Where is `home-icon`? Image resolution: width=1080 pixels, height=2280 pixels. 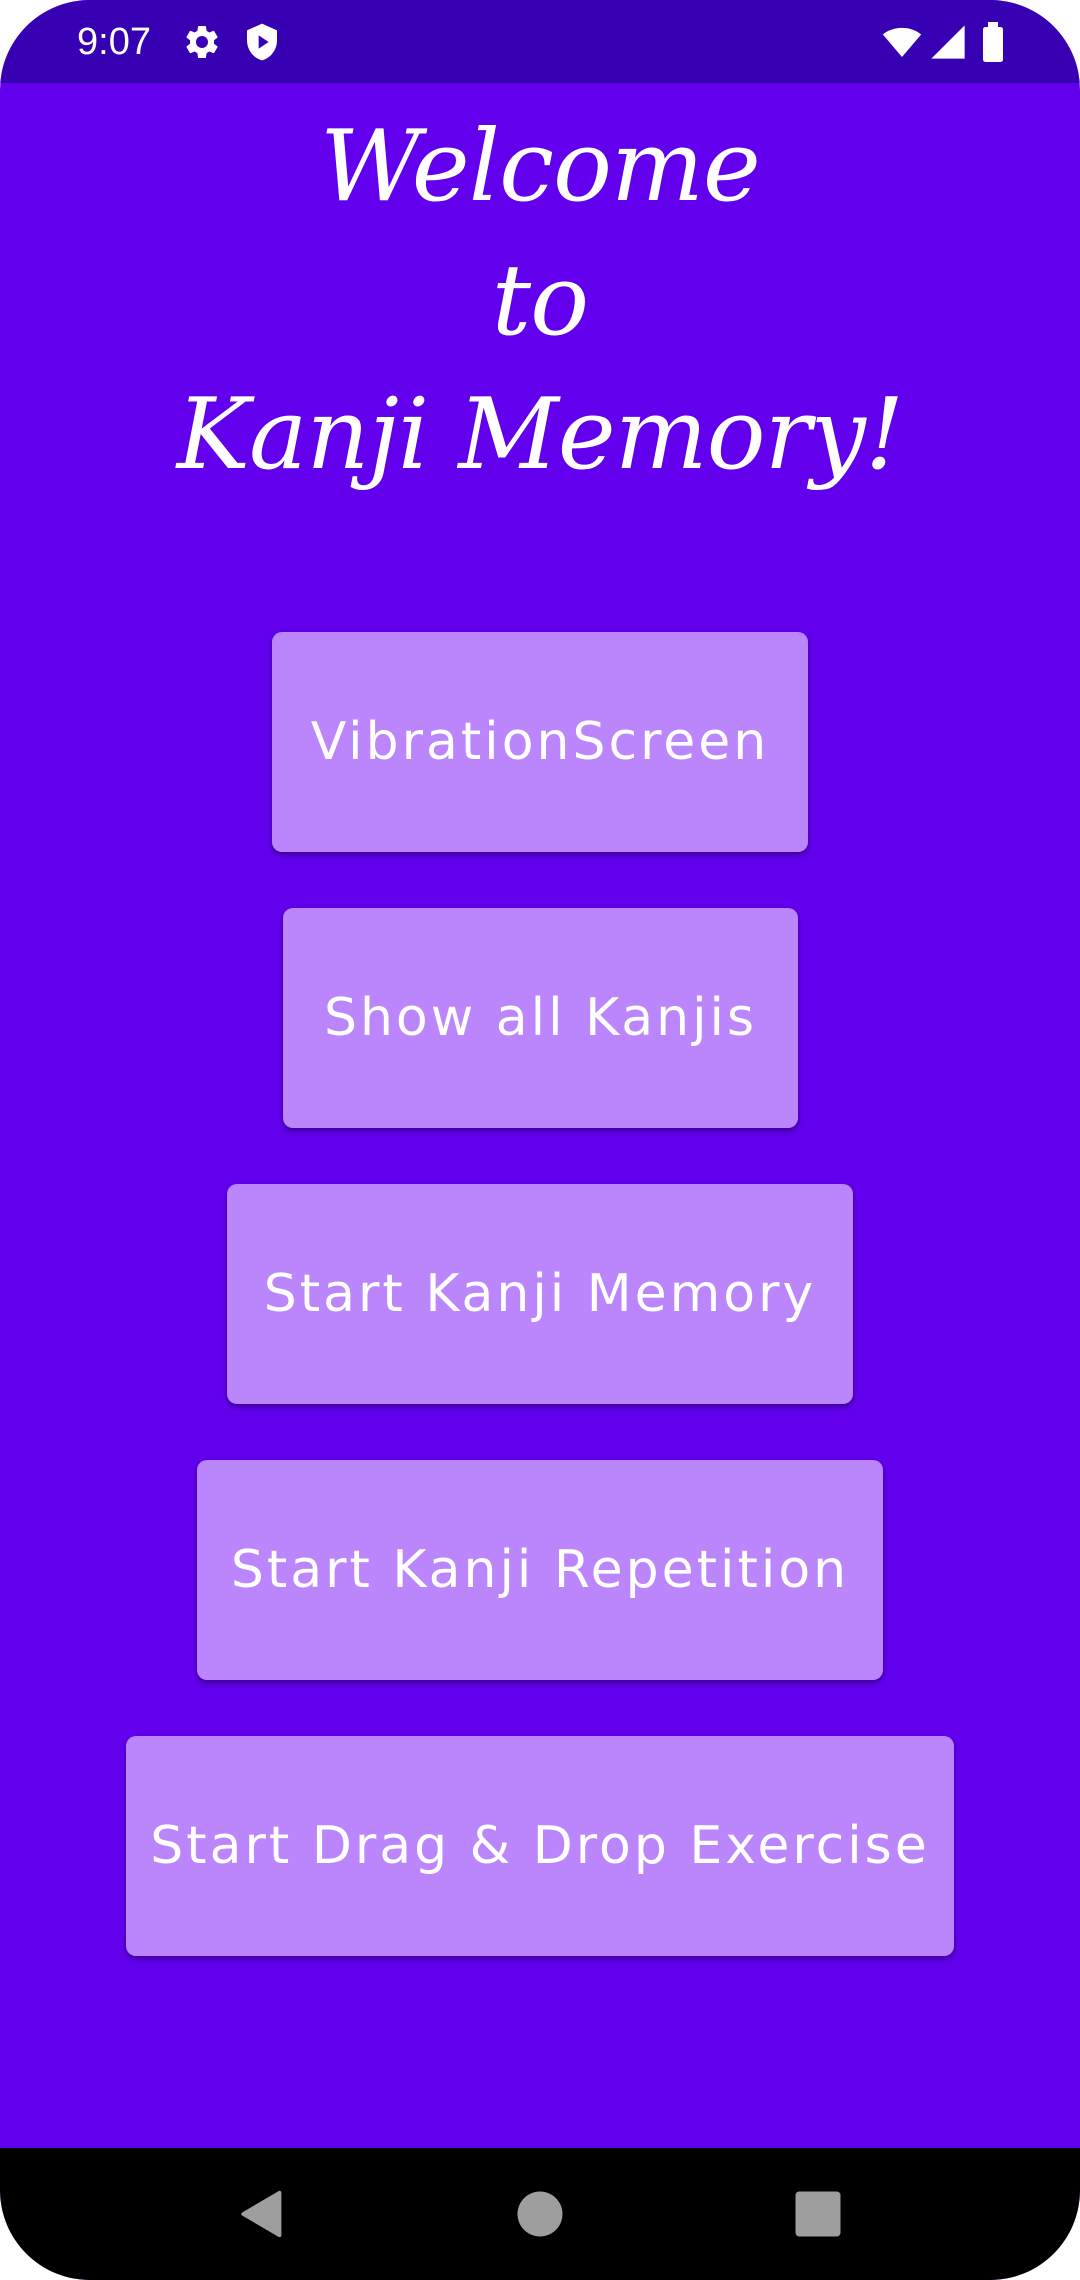 home-icon is located at coordinates (540, 2214).